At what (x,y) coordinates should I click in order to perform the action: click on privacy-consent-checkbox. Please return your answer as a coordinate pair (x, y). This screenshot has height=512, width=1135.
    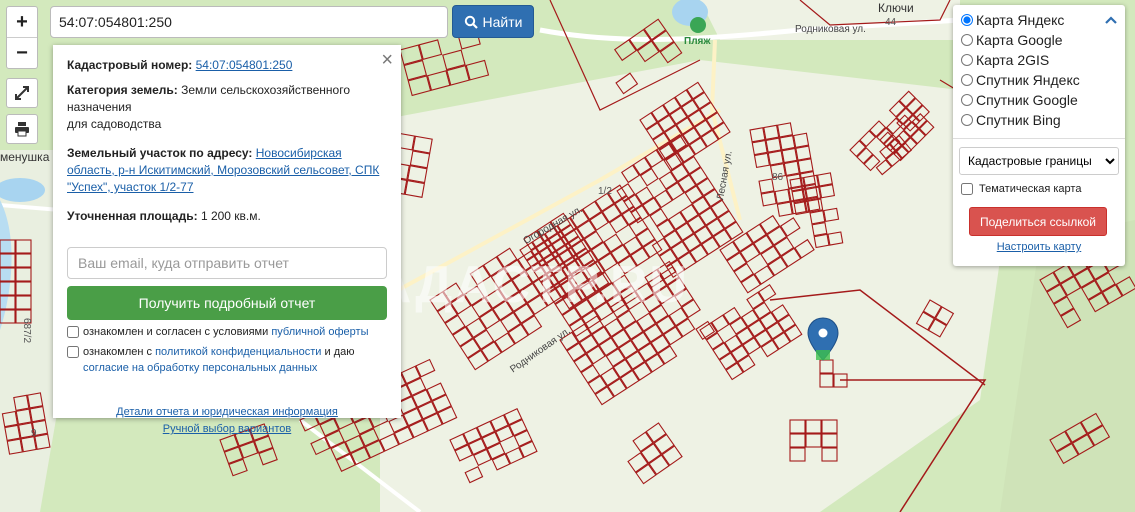
    Looking at the image, I should click on (73, 352).